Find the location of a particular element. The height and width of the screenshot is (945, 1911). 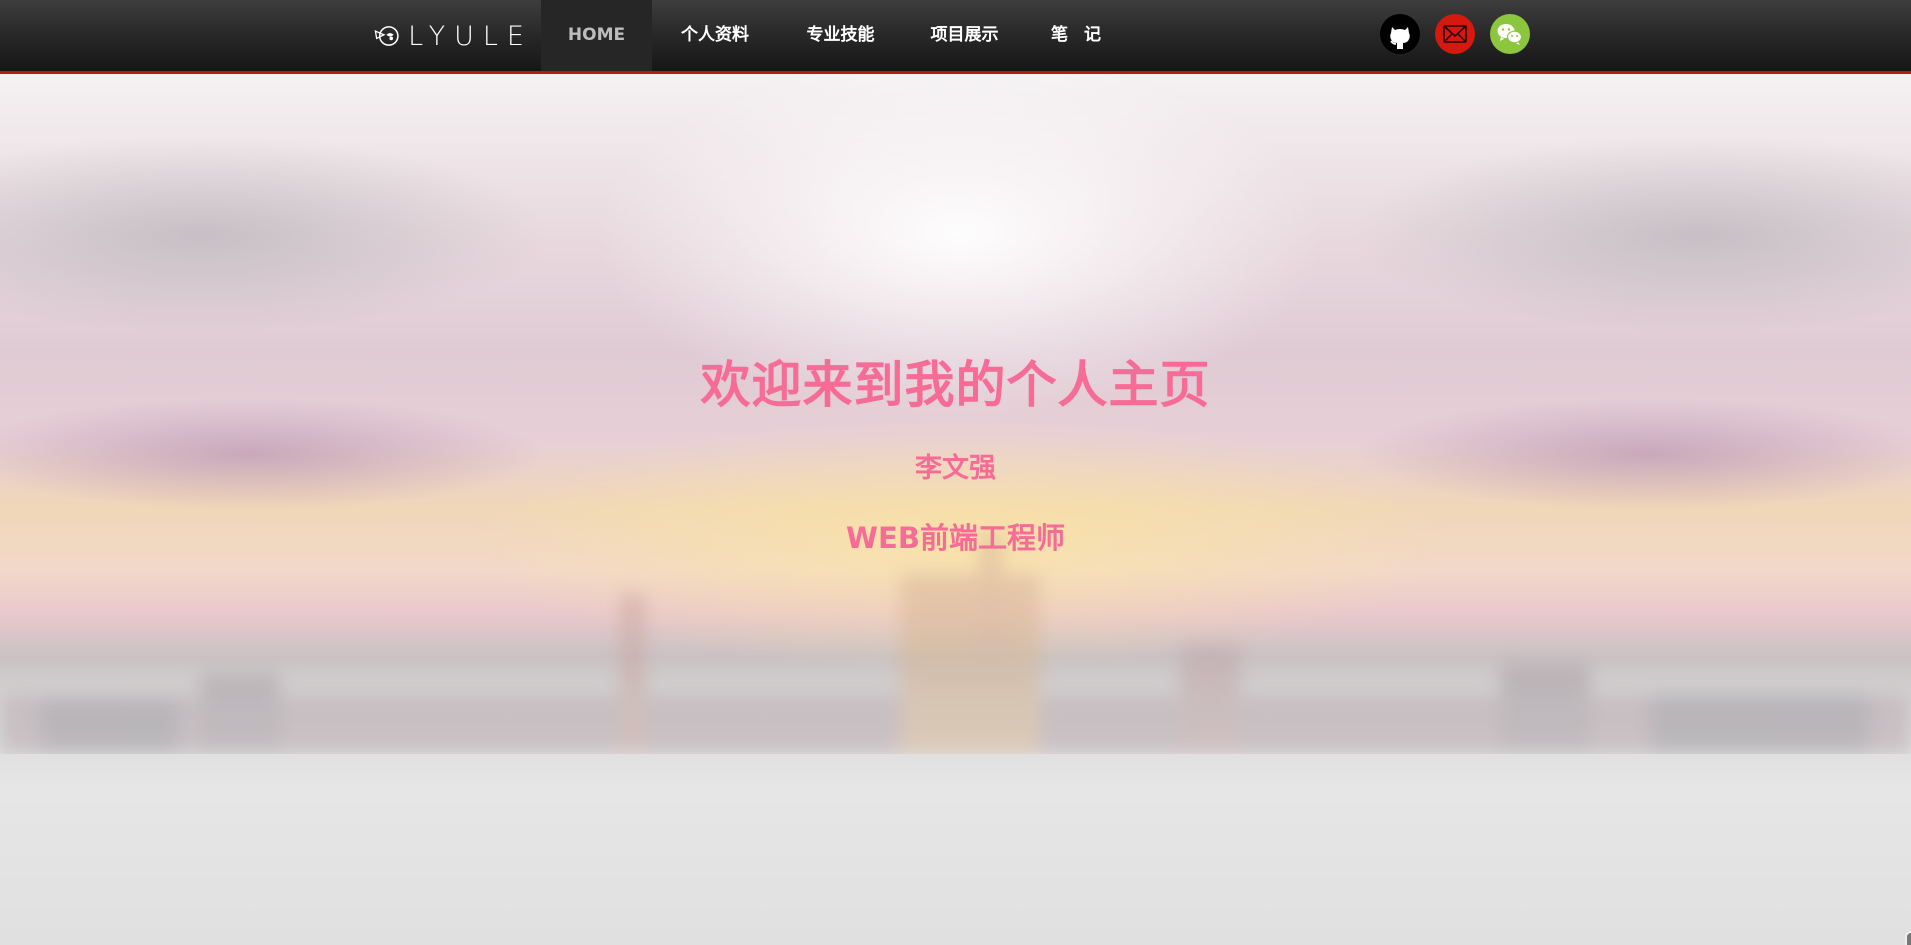

github-icon is located at coordinates (1400, 34).